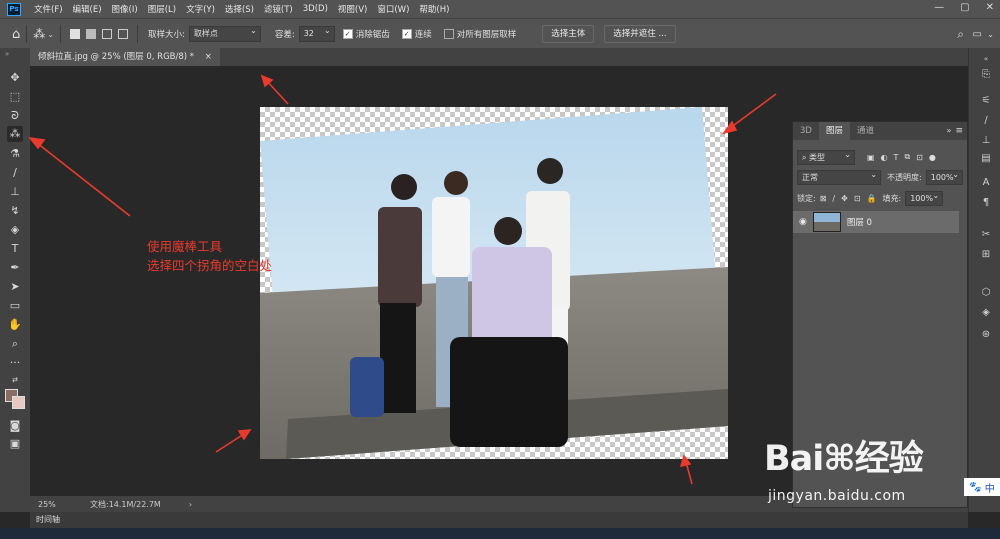  Describe the element at coordinates (844, 459) in the screenshot. I see `baidu-jingyan-logo: Bai⌘经验` at that location.